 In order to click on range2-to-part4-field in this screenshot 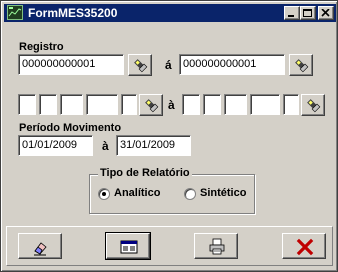, I will do `click(265, 104)`.